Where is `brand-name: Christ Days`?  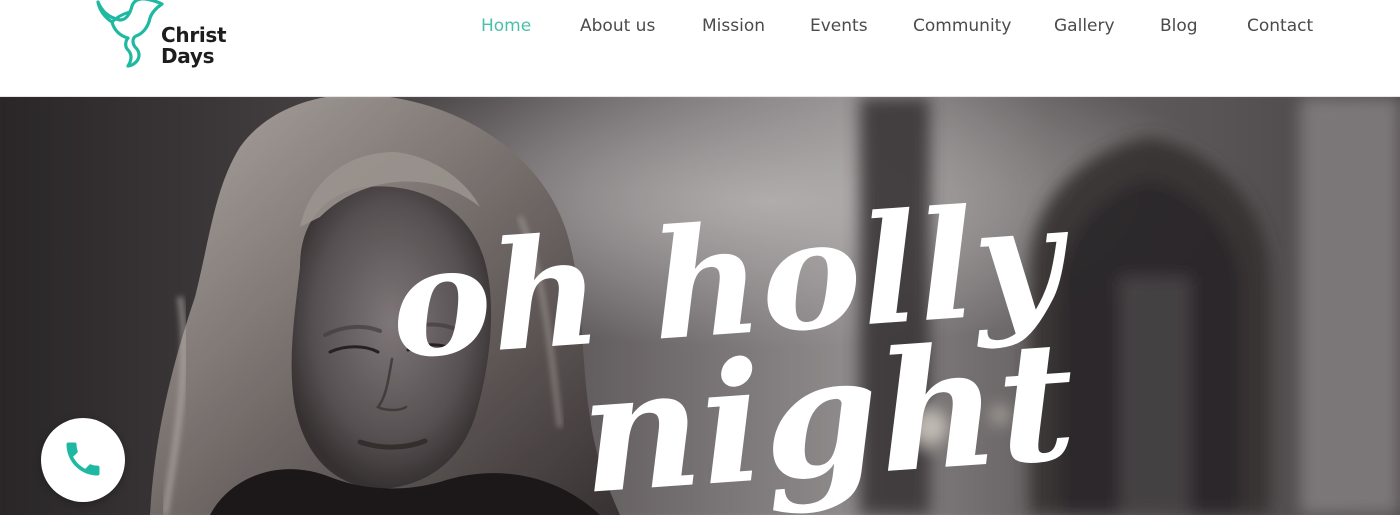 brand-name: Christ Days is located at coordinates (194, 45).